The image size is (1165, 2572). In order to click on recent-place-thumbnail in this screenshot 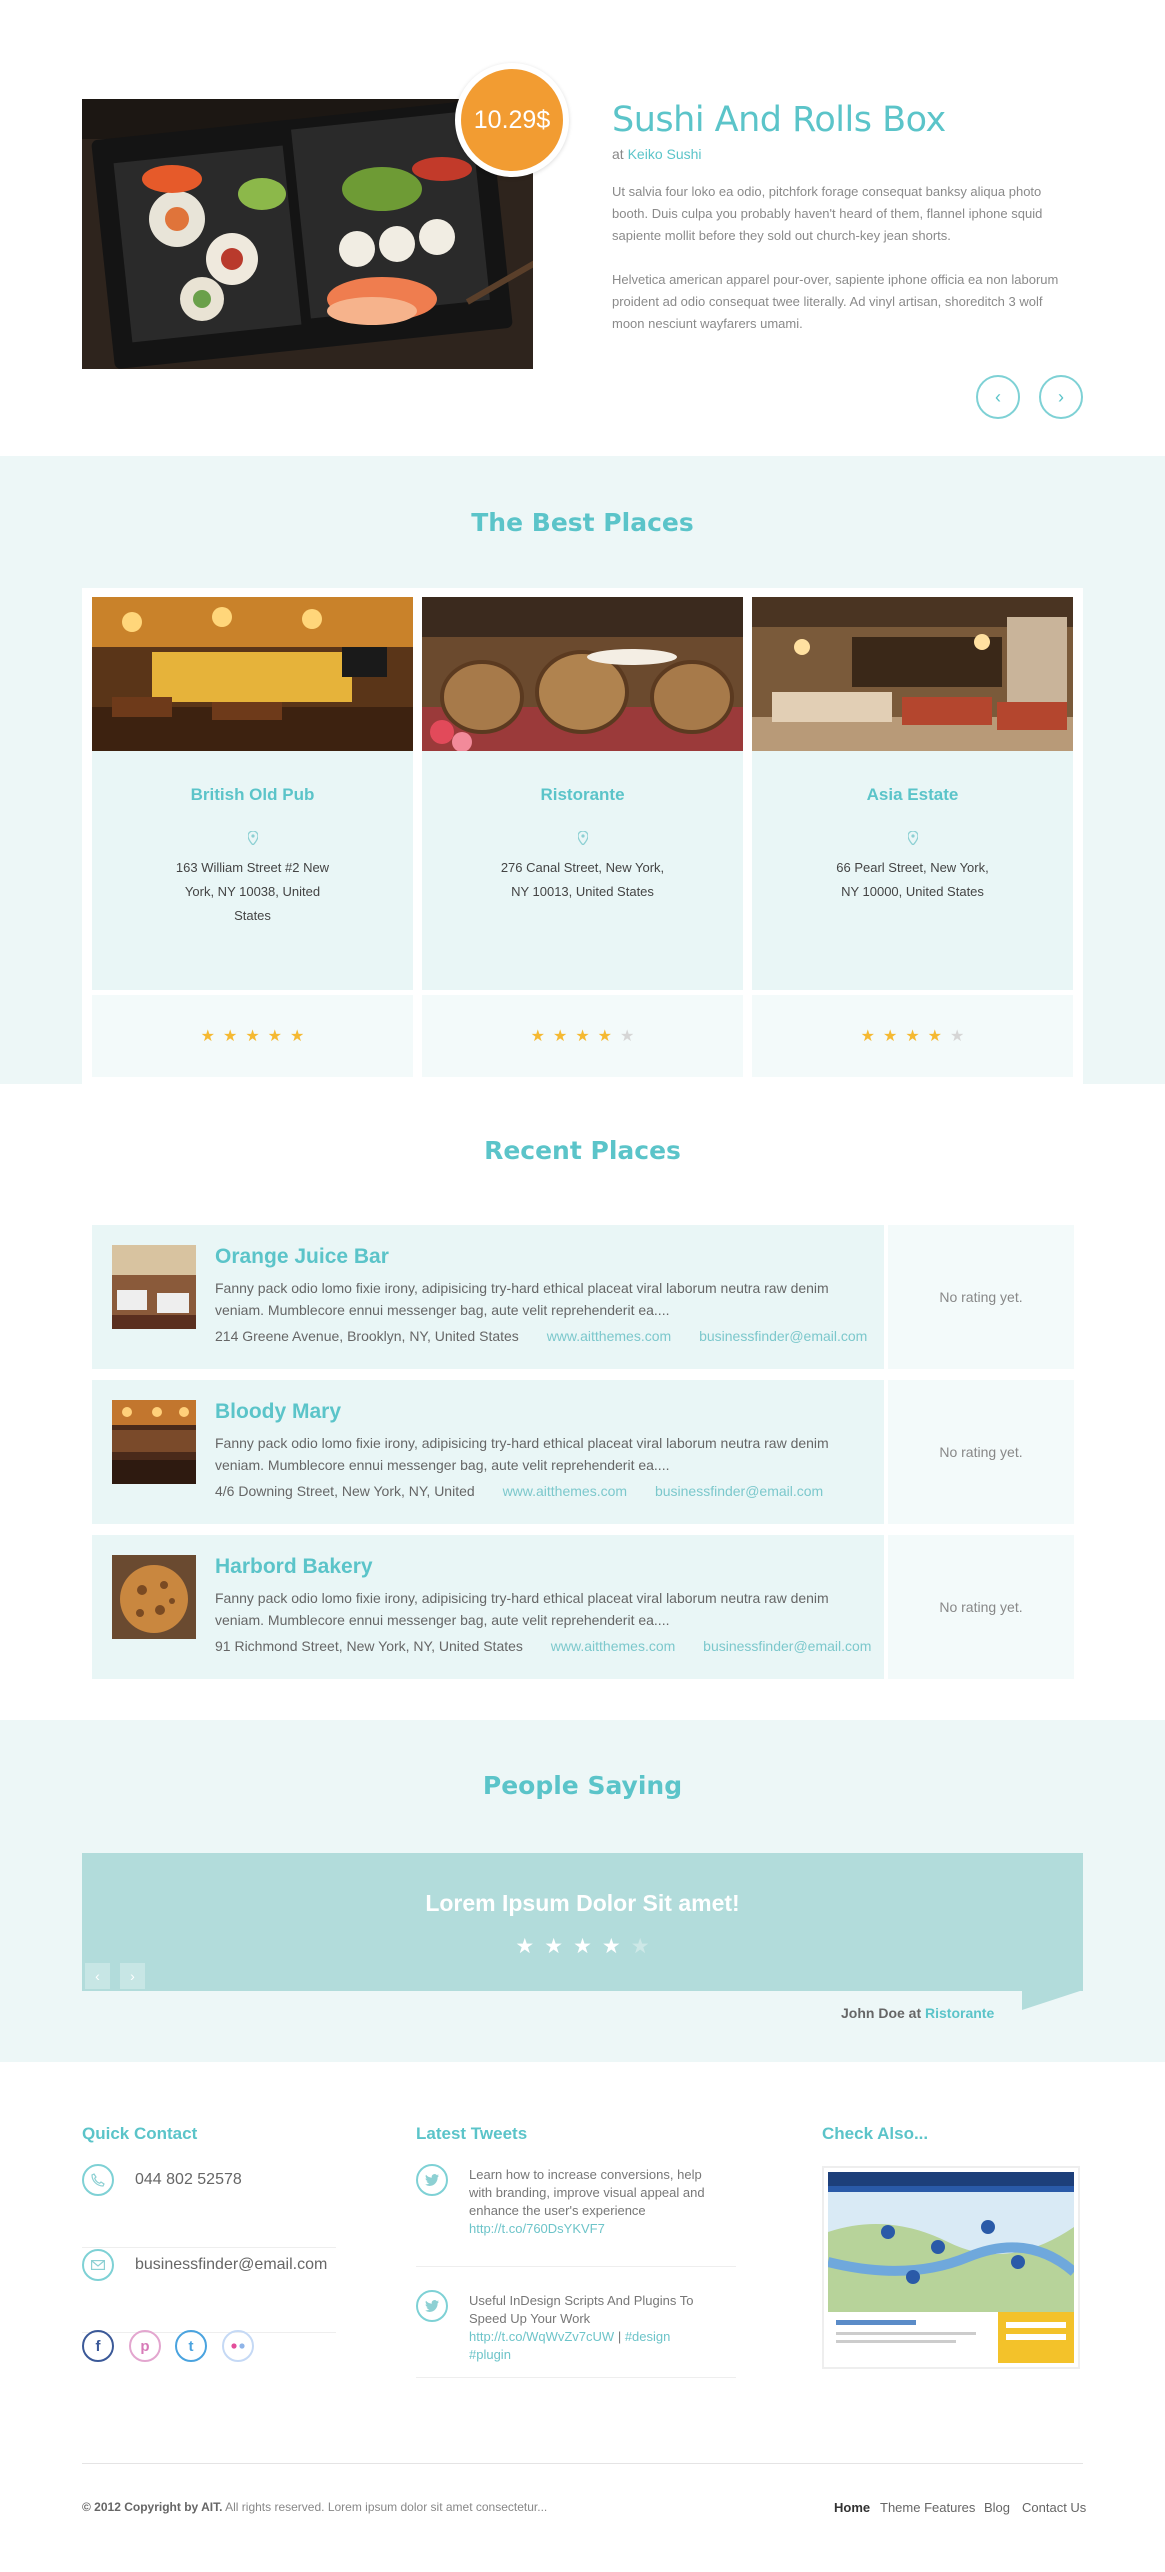, I will do `click(154, 1597)`.